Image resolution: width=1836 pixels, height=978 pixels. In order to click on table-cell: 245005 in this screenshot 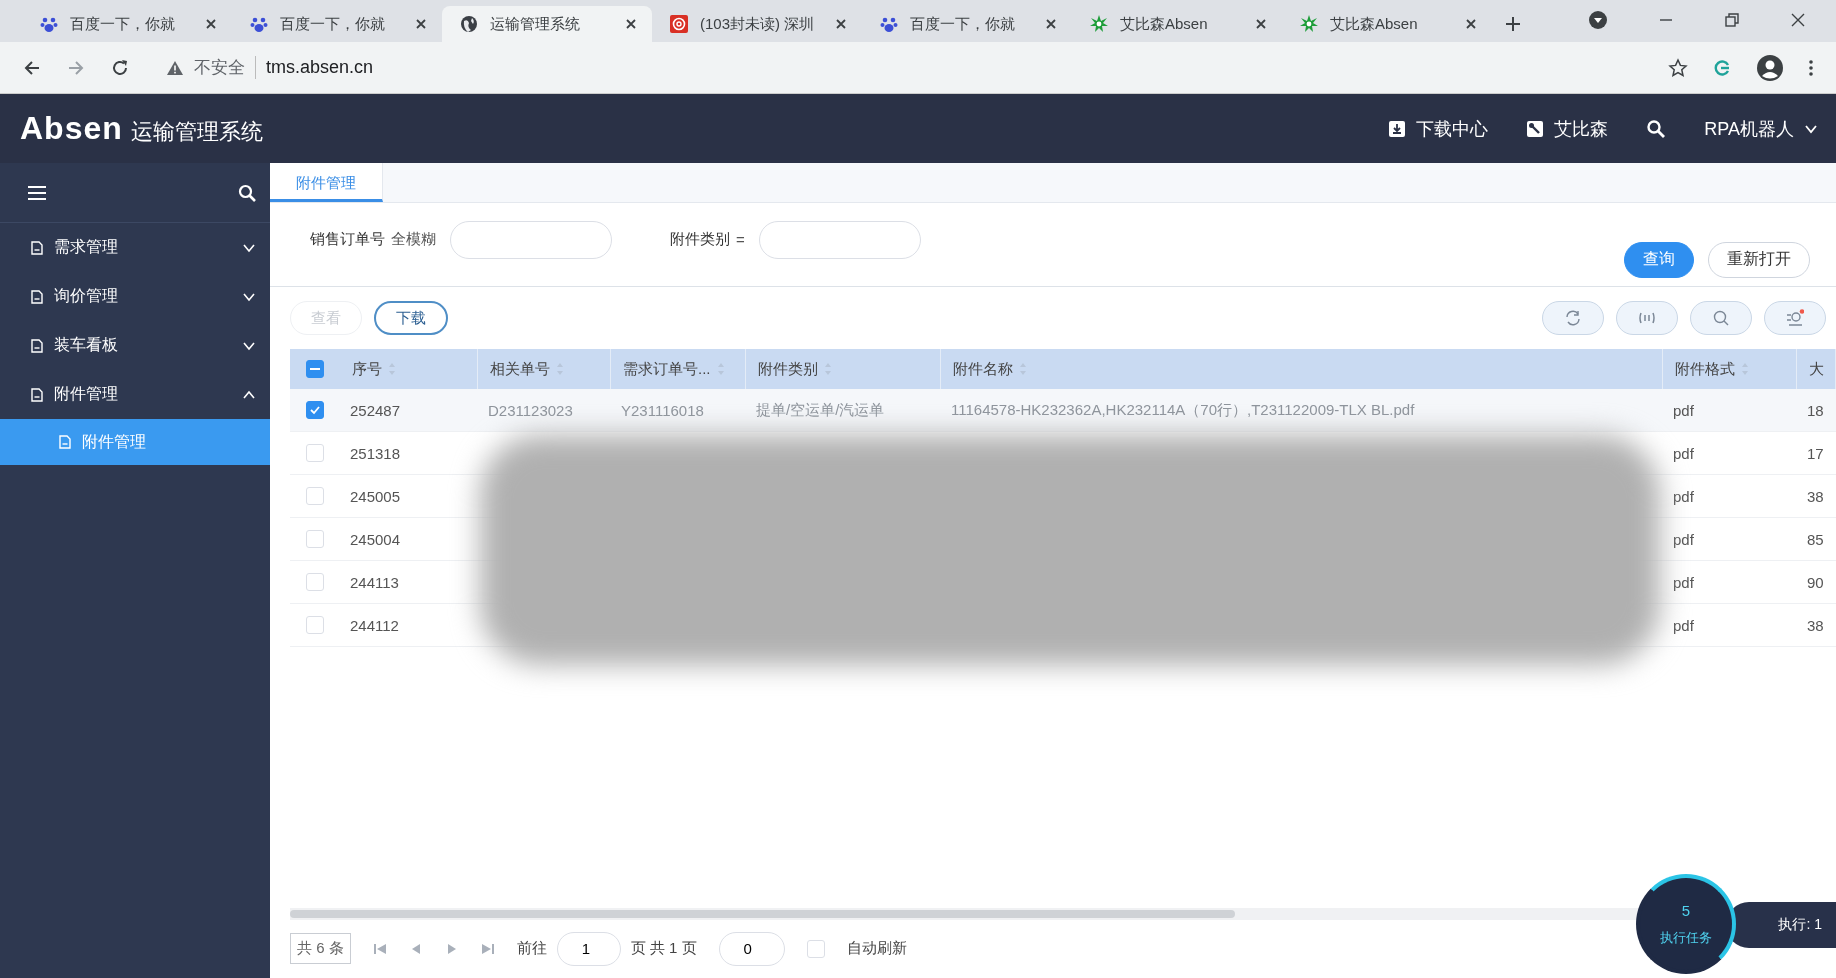, I will do `click(375, 496)`.